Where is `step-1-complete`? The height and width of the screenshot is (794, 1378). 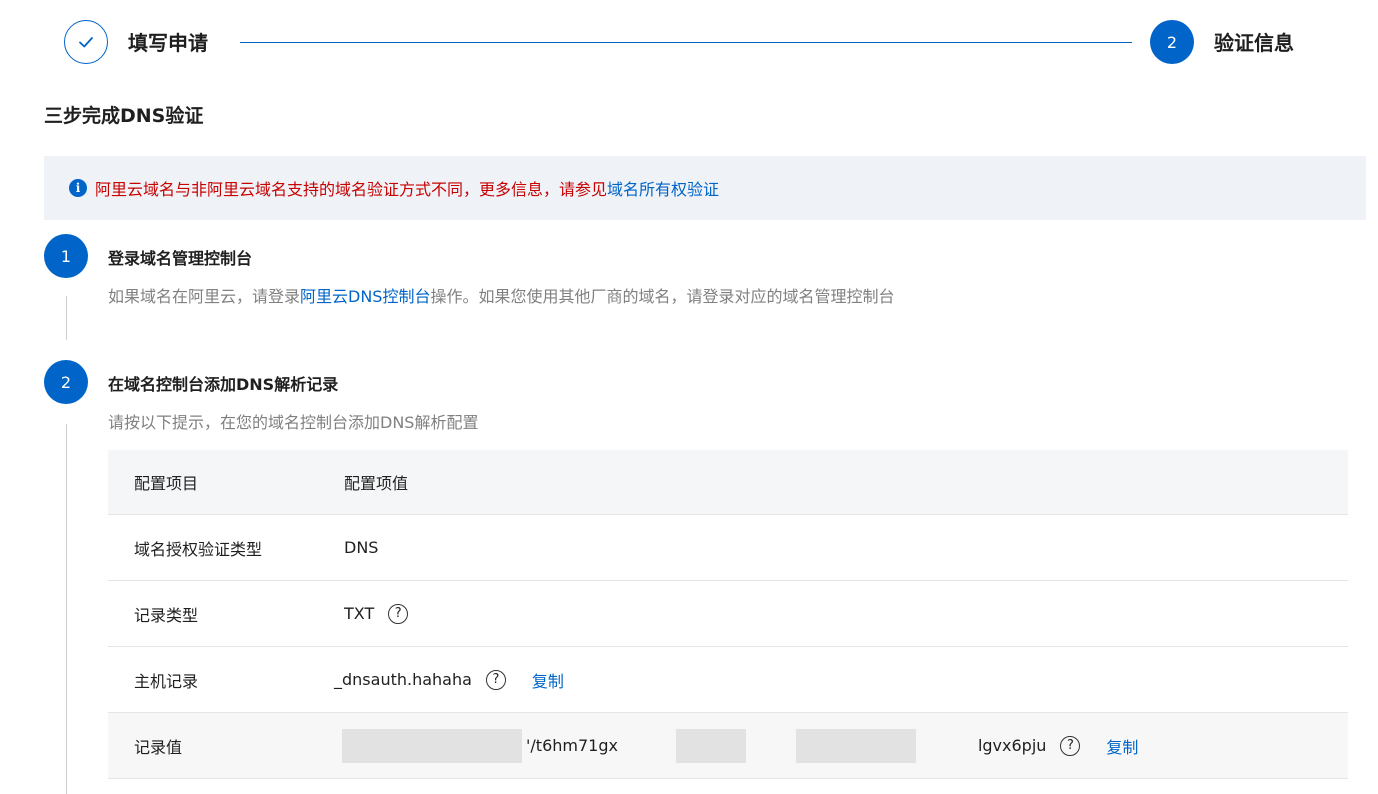 step-1-complete is located at coordinates (86, 42).